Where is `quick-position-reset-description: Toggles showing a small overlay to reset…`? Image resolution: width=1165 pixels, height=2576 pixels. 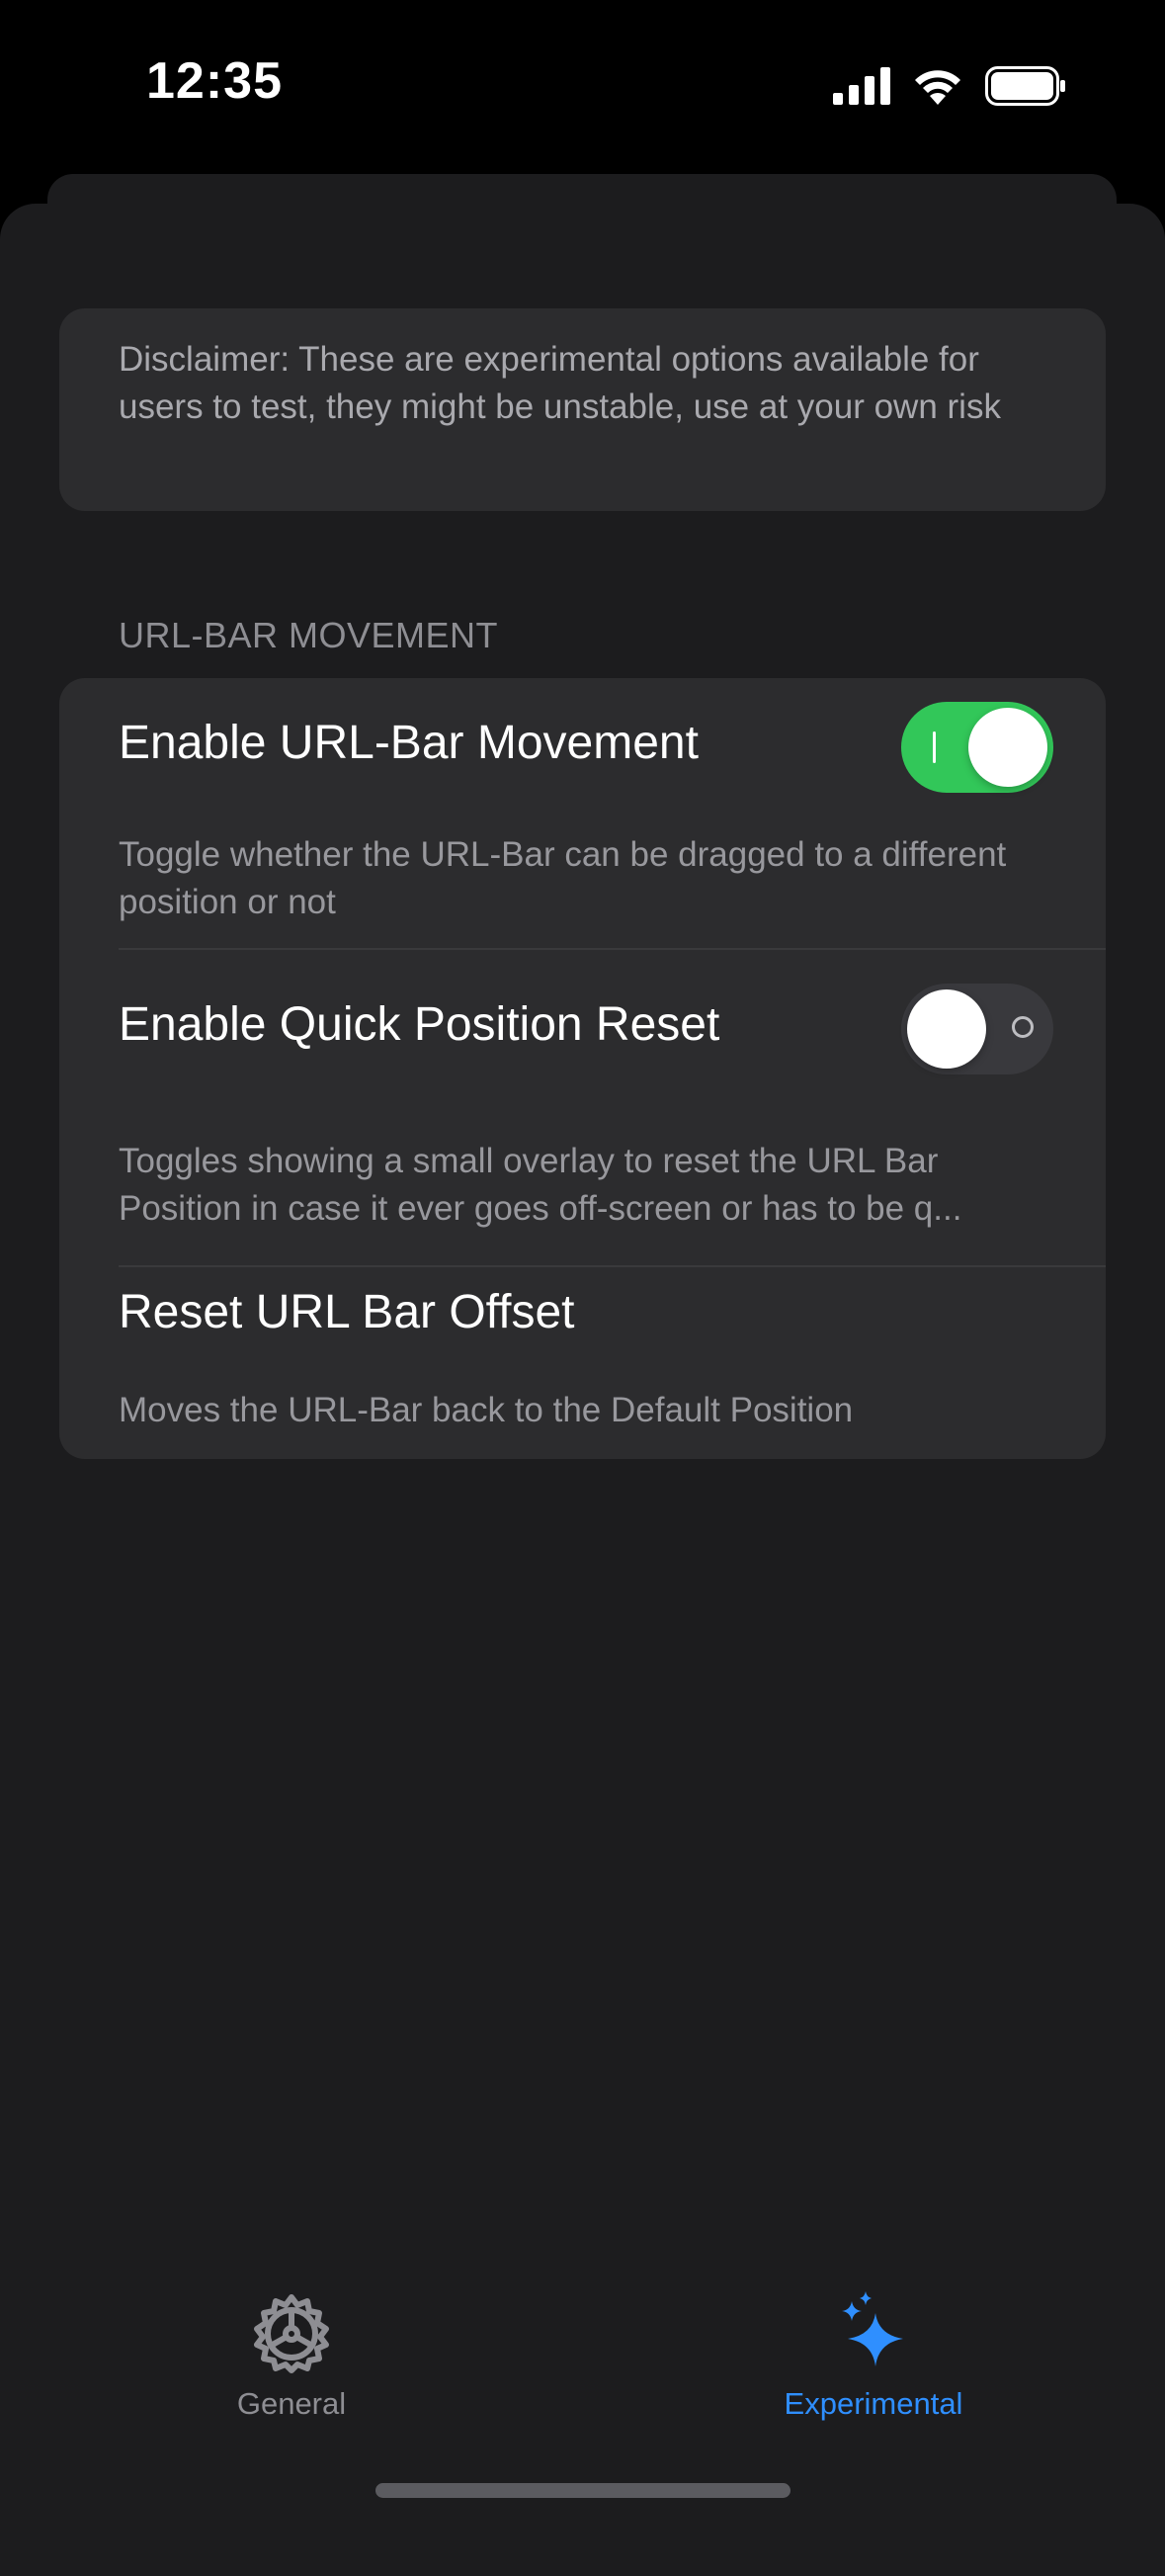
quick-position-reset-description: Toggles showing a small overlay to reset… is located at coordinates (593, 1185).